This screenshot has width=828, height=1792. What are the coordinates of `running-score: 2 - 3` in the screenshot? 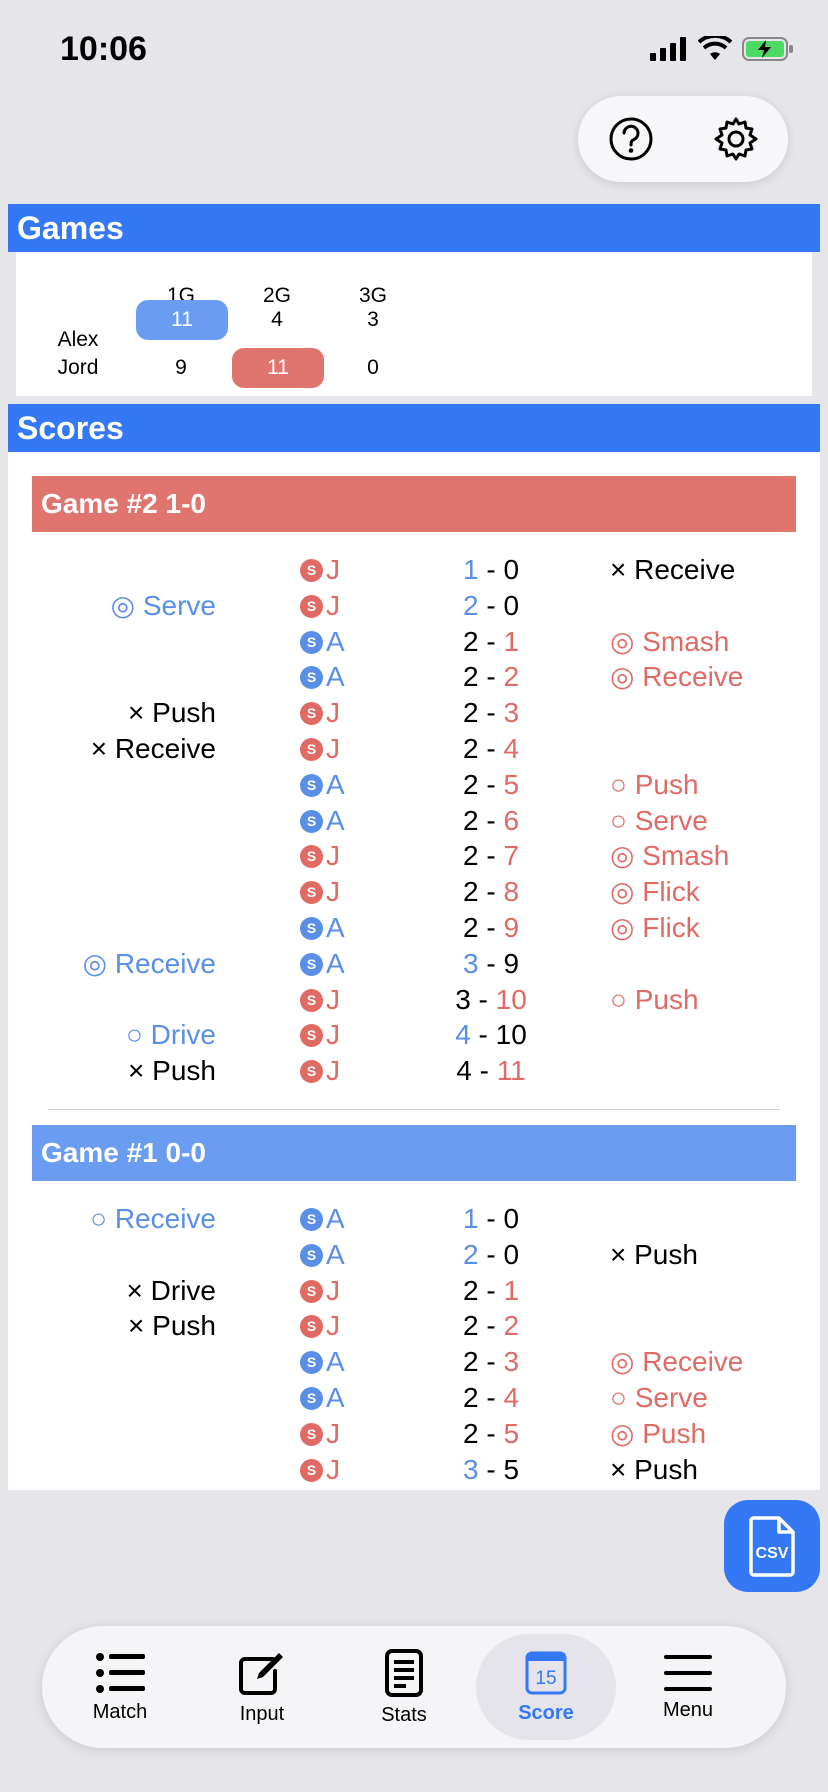 It's located at (491, 713).